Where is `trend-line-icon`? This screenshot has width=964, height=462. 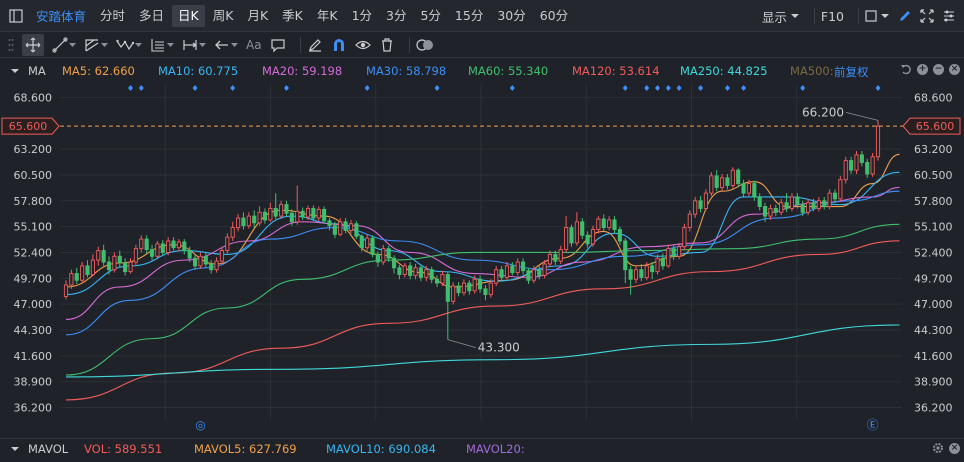
trend-line-icon is located at coordinates (64, 45).